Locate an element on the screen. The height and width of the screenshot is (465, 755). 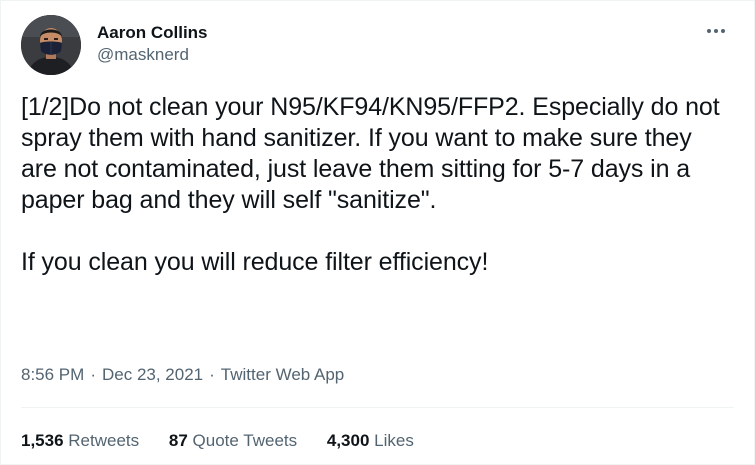
tweet-source: Twitter Web App is located at coordinates (282, 374).